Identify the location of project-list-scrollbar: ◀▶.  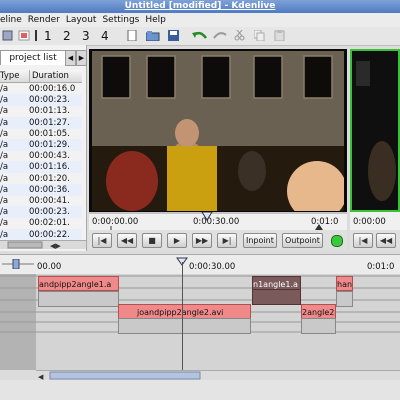
(43, 245).